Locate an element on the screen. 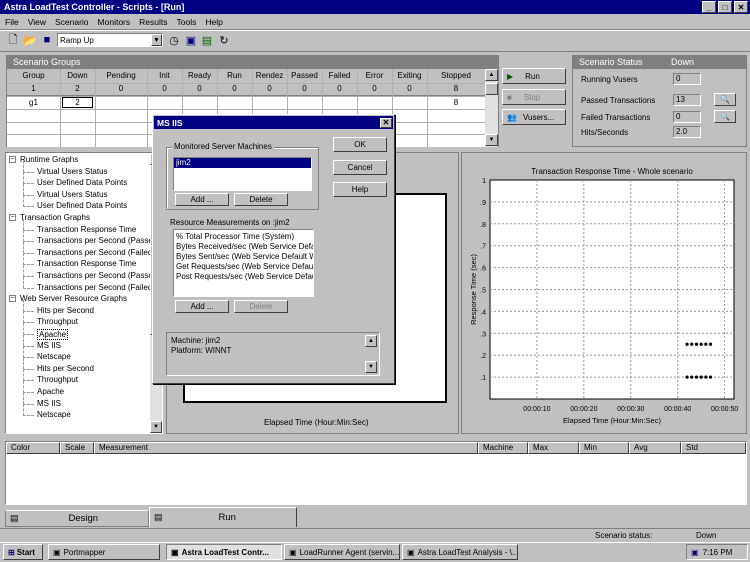 This screenshot has height=562, width=750. new-file-icon: 🗋 is located at coordinates (13, 40).